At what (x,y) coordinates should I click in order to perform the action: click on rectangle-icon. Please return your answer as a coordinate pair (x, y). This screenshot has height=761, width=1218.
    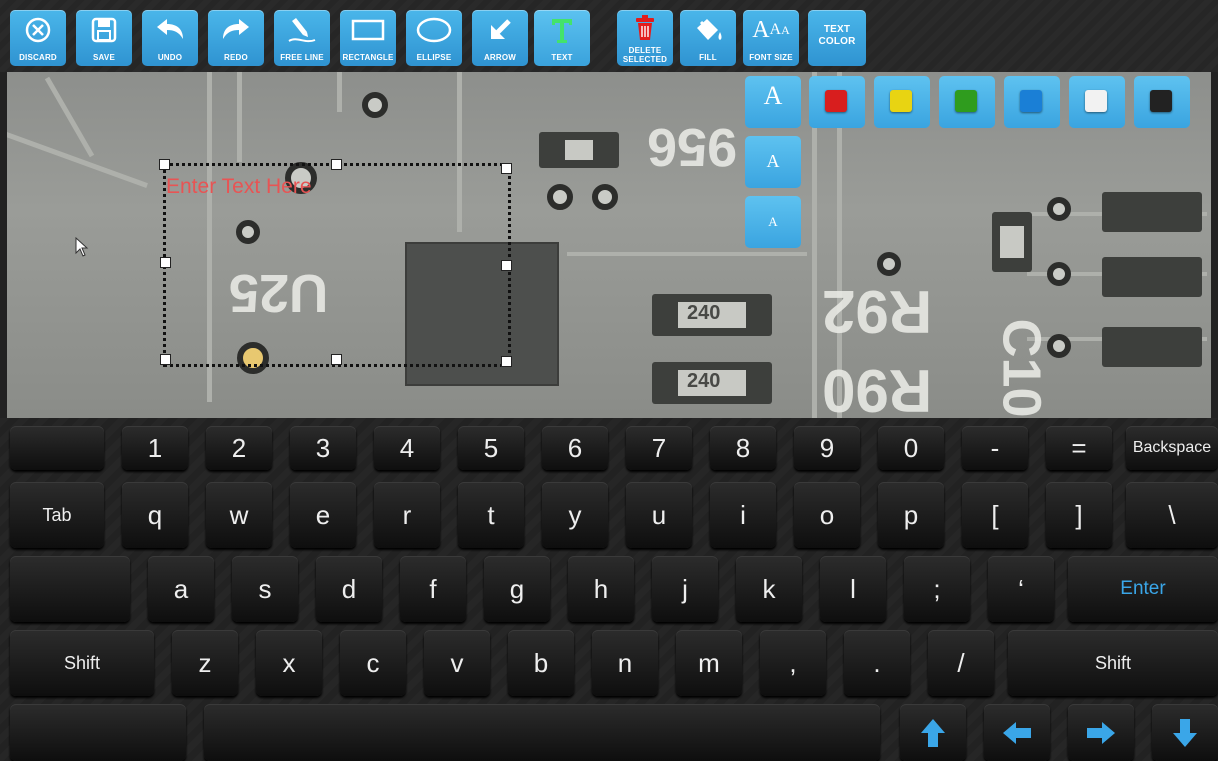
    Looking at the image, I should click on (368, 30).